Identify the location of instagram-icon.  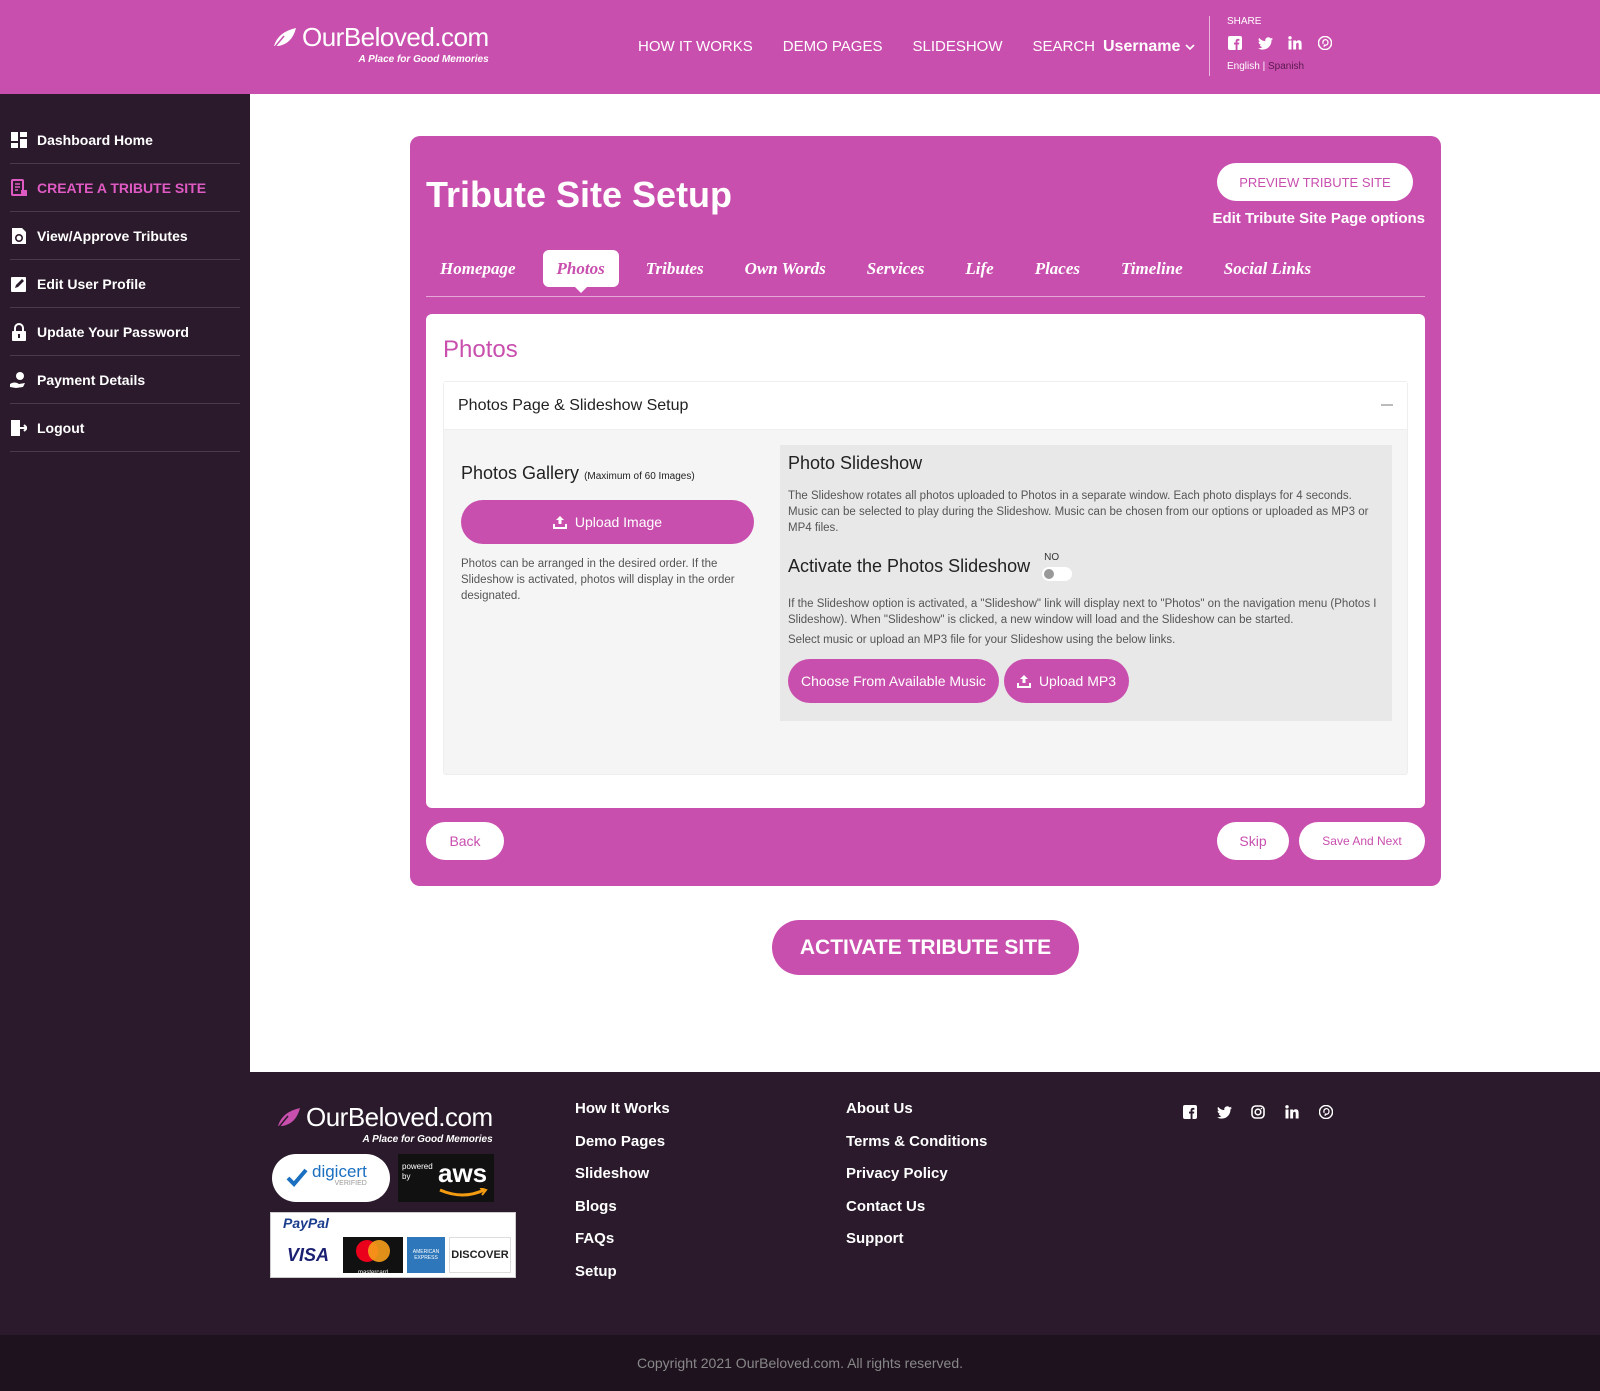
(1258, 1112).